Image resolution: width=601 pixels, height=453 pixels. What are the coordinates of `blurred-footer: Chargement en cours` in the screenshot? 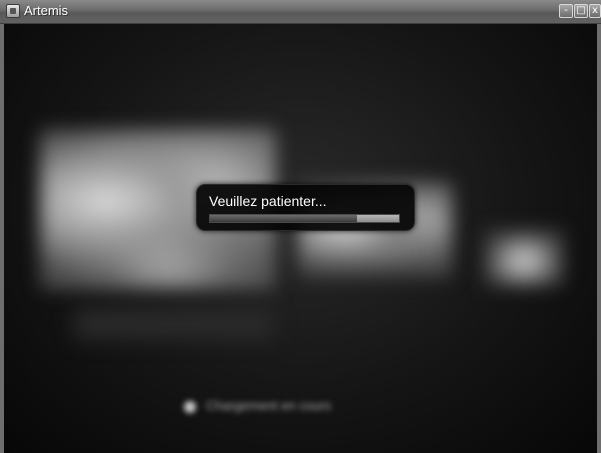 It's located at (309, 406).